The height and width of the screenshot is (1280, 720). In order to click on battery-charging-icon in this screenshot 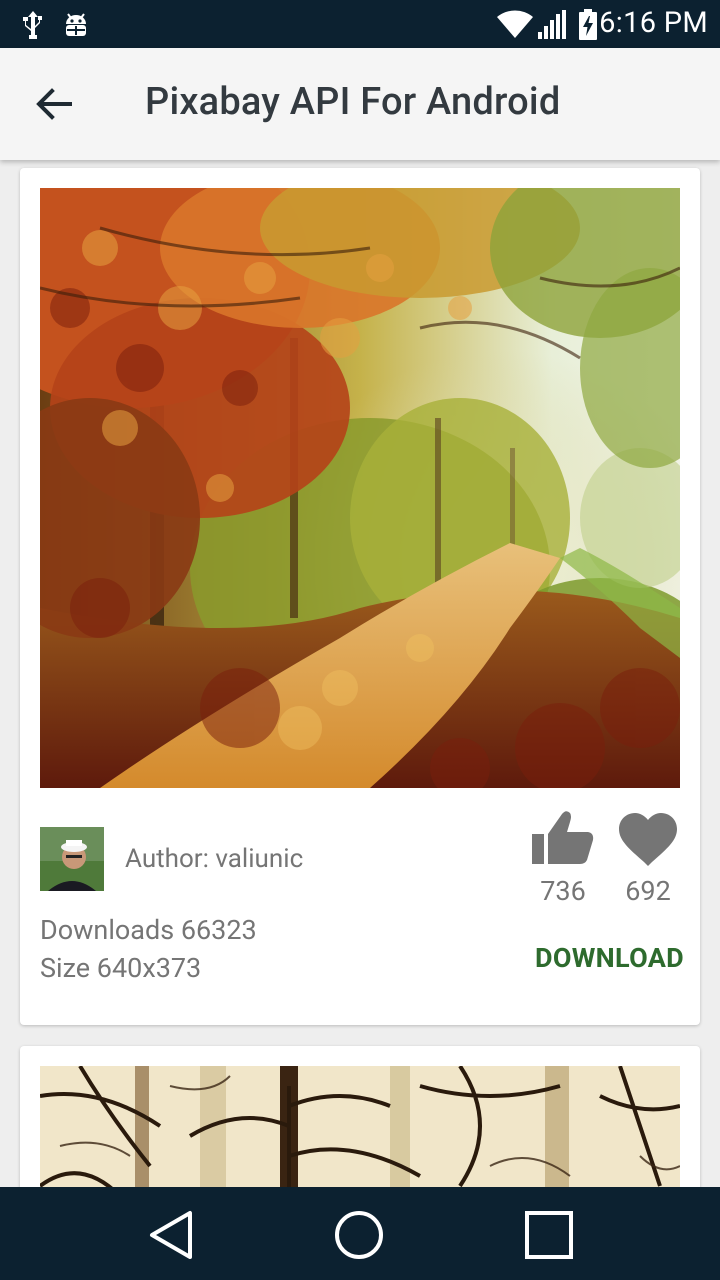, I will do `click(588, 24)`.